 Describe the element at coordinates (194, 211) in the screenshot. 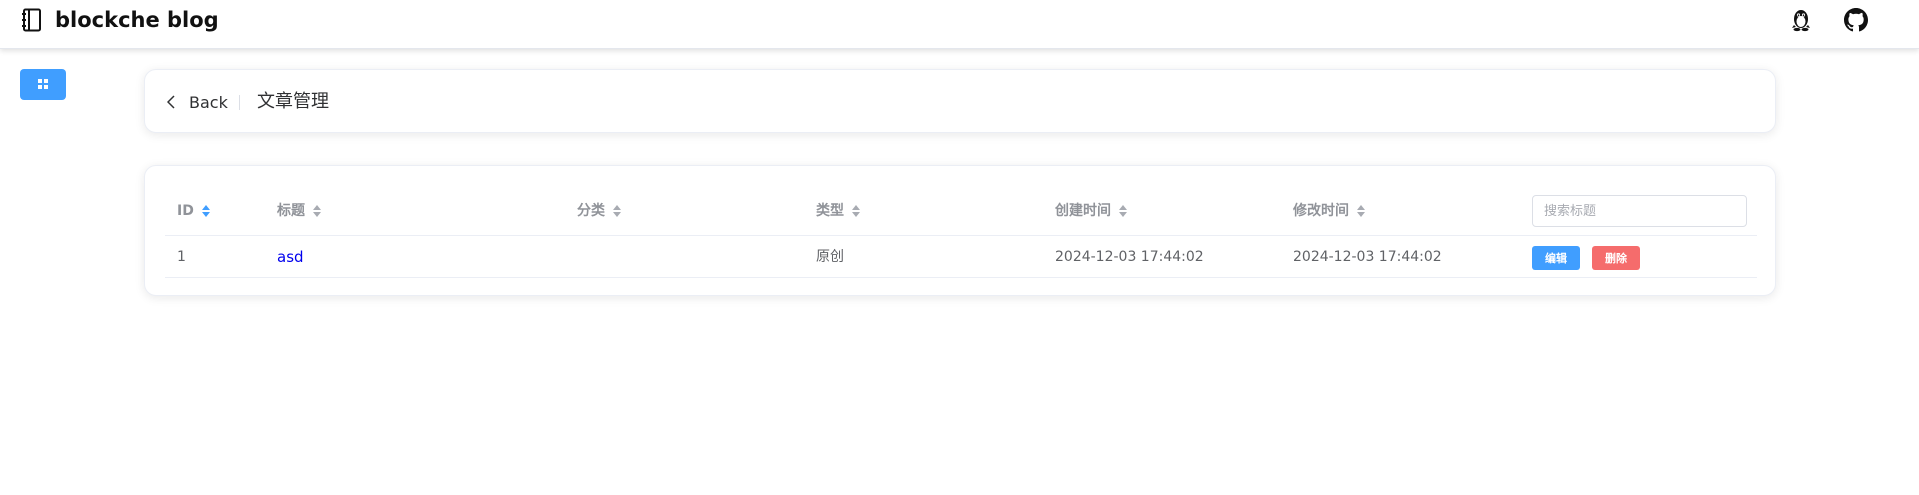

I see `column-header-id: ID` at that location.